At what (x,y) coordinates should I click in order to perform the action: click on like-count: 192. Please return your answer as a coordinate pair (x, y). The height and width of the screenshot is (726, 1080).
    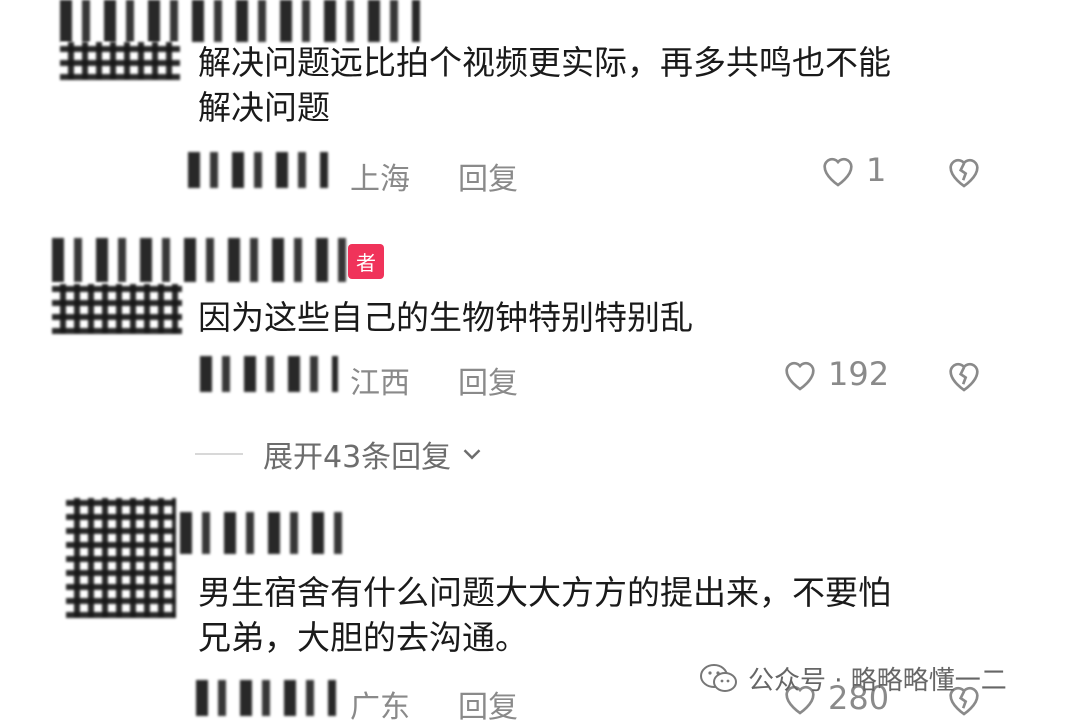
    Looking at the image, I should click on (859, 374).